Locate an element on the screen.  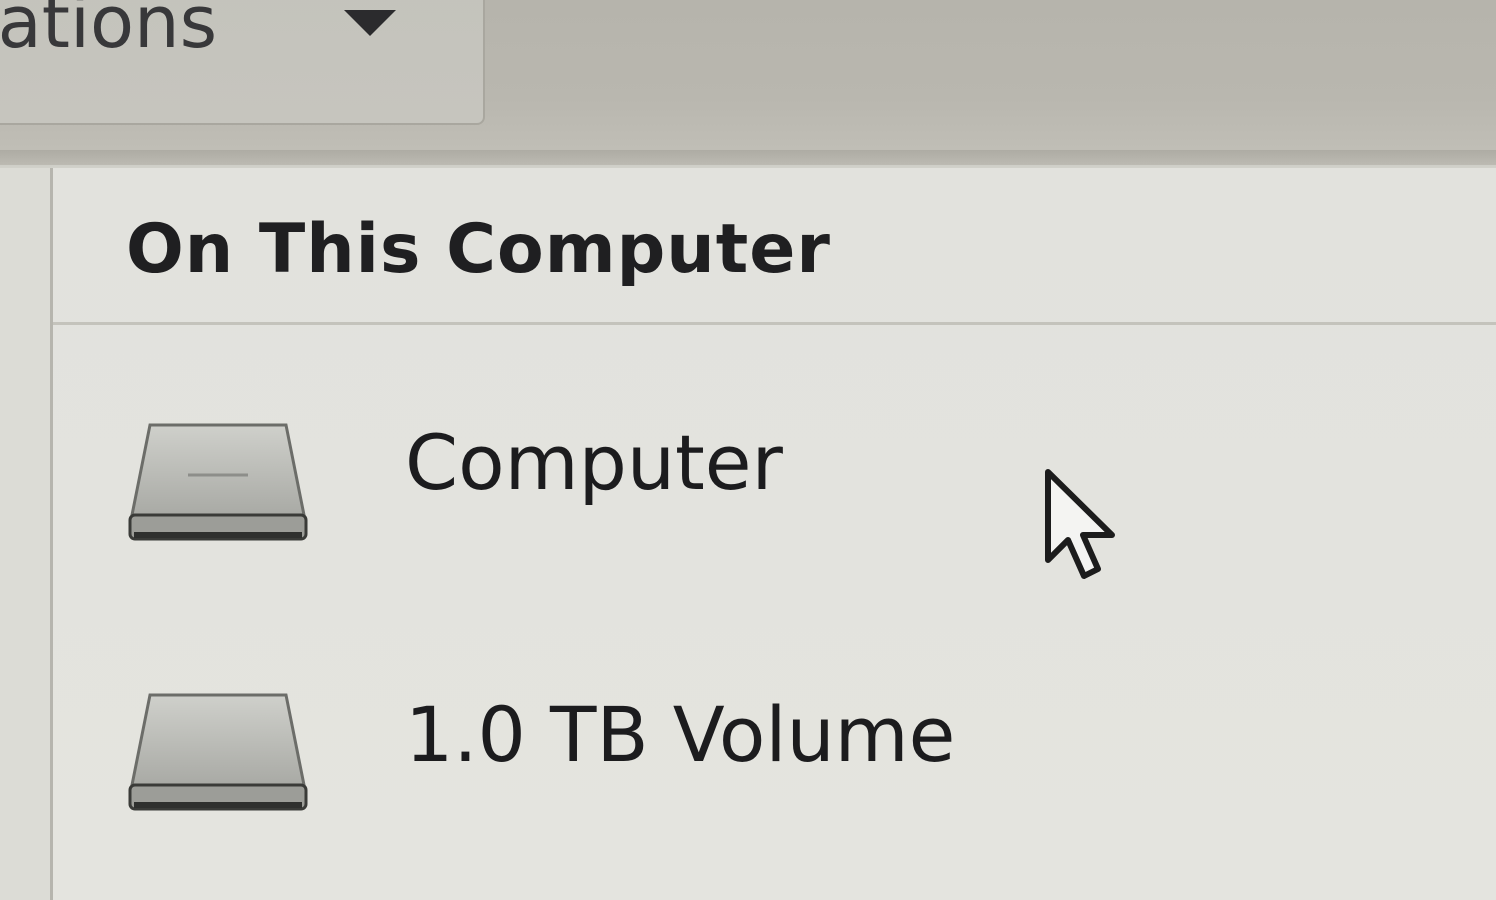
item-label: Computer is located at coordinates (594, 462).